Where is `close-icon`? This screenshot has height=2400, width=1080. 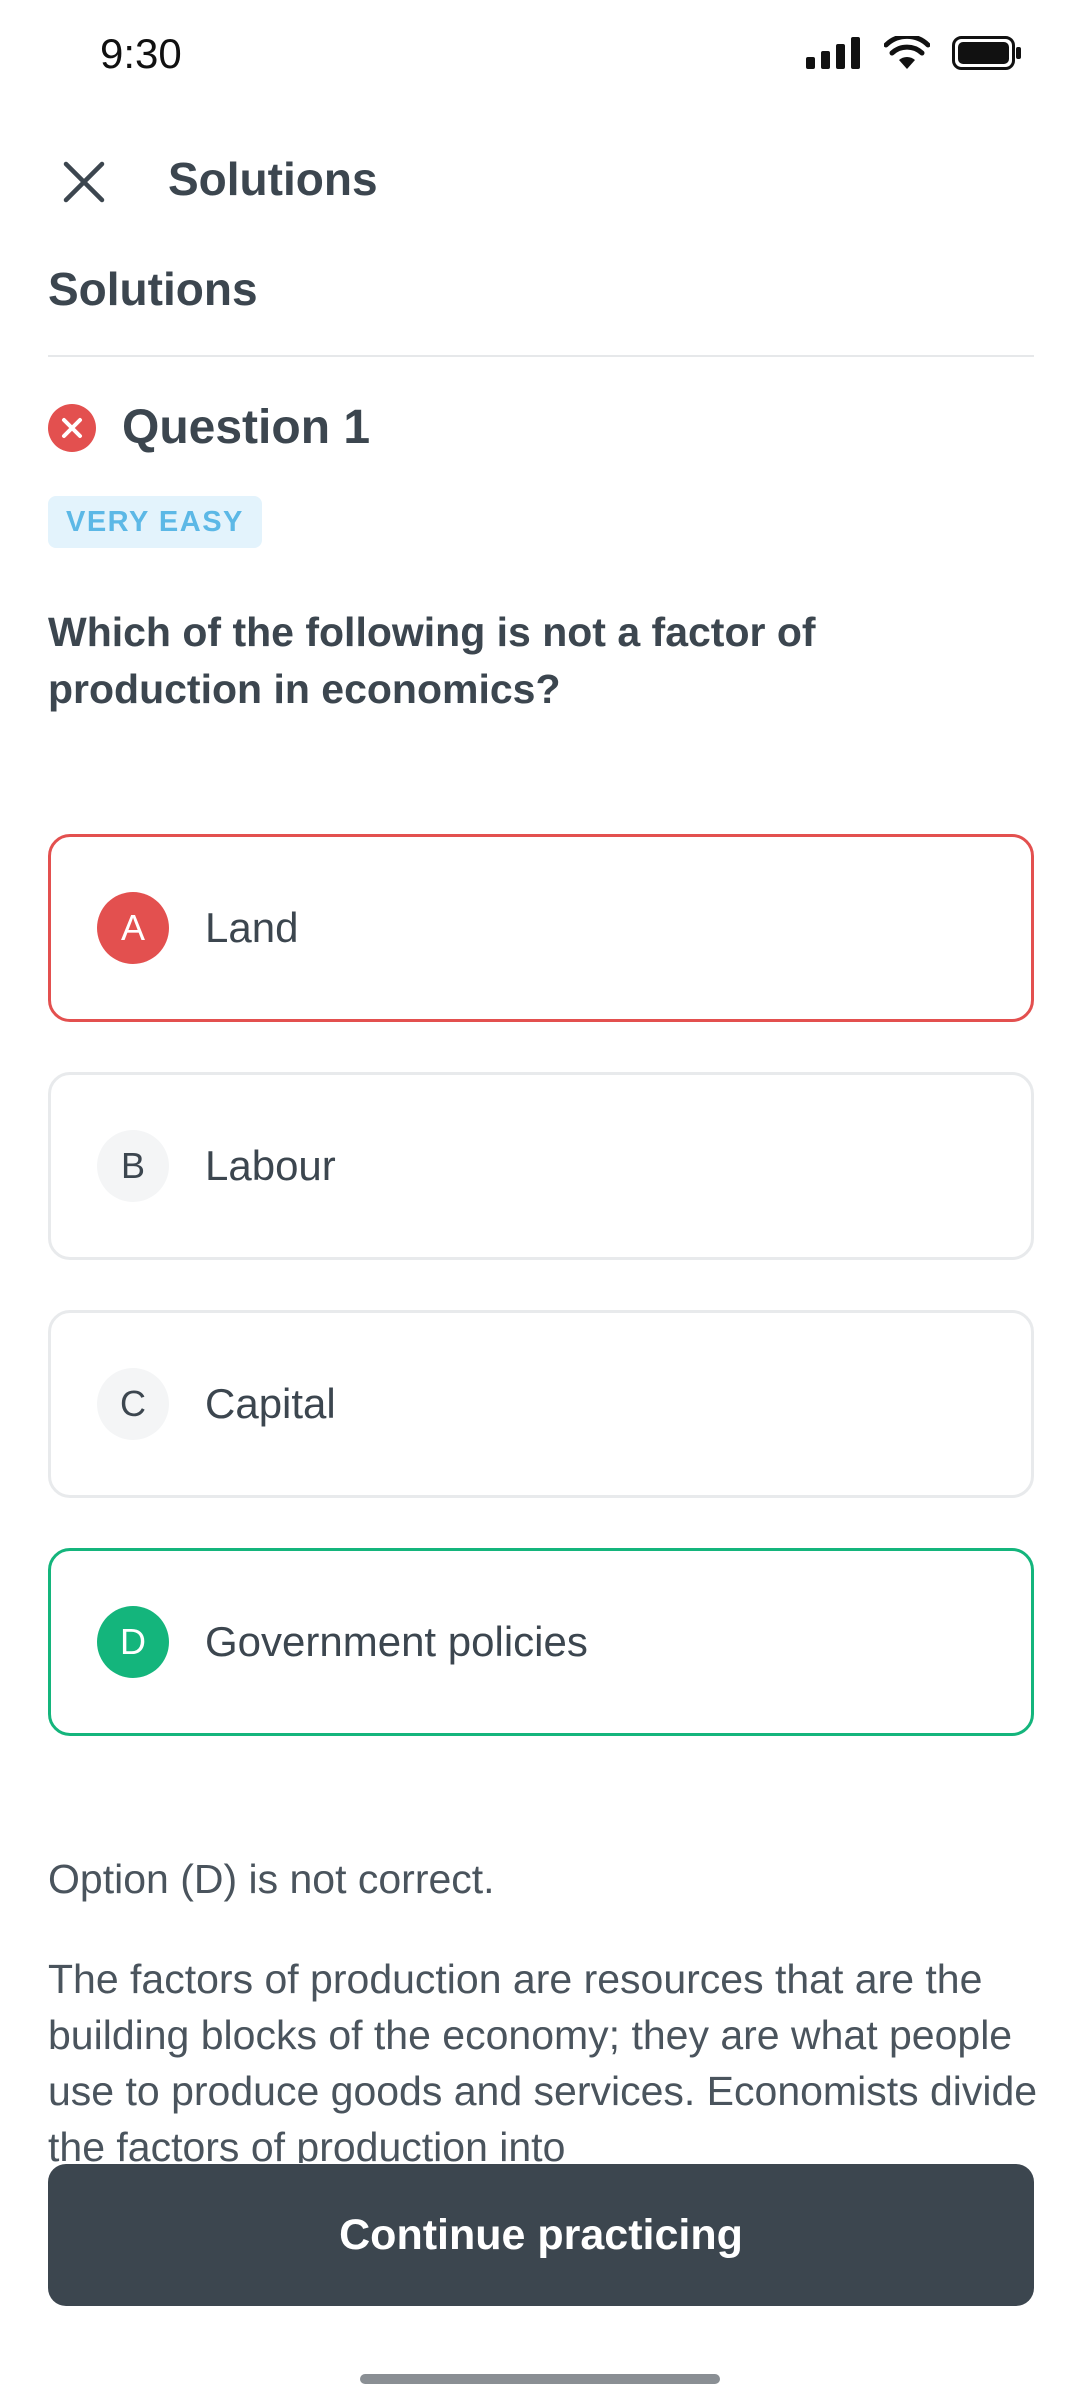
close-icon is located at coordinates (84, 184).